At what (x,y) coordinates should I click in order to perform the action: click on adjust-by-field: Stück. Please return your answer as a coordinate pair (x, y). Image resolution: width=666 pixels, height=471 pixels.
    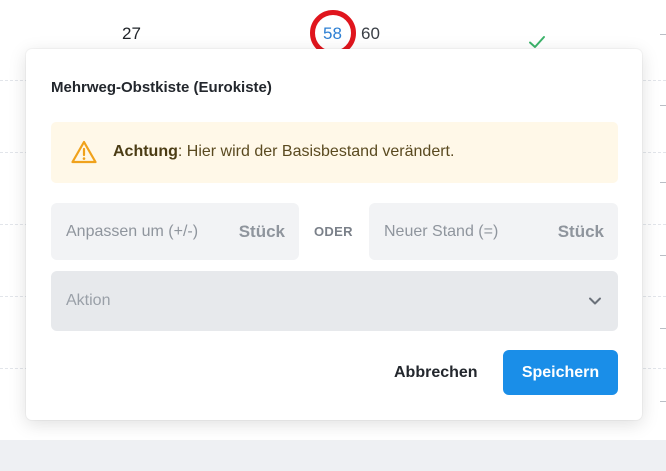
    Looking at the image, I should click on (175, 231).